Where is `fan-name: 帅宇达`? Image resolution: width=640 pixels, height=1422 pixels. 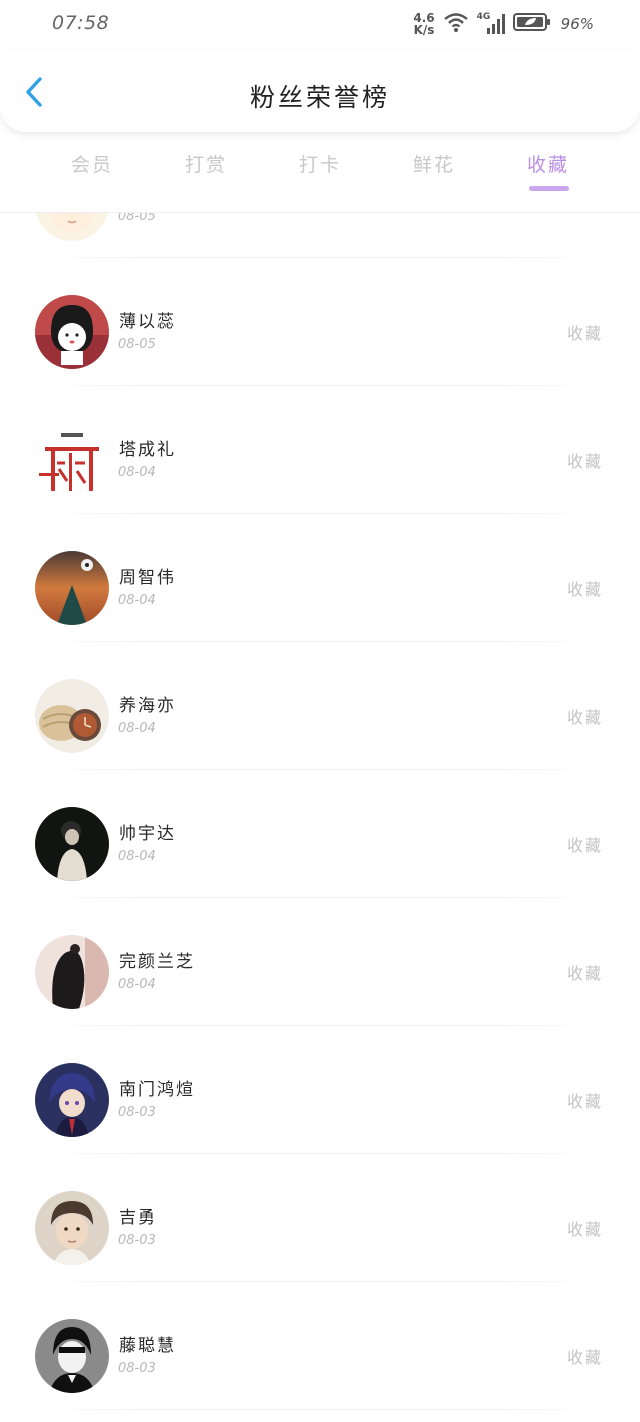
fan-name: 帅宇达 is located at coordinates (147, 834).